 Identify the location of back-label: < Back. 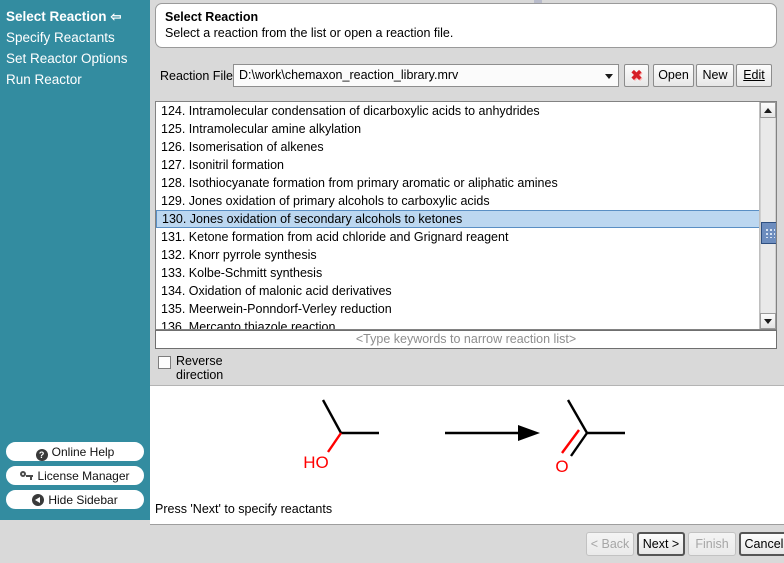
(610, 544).